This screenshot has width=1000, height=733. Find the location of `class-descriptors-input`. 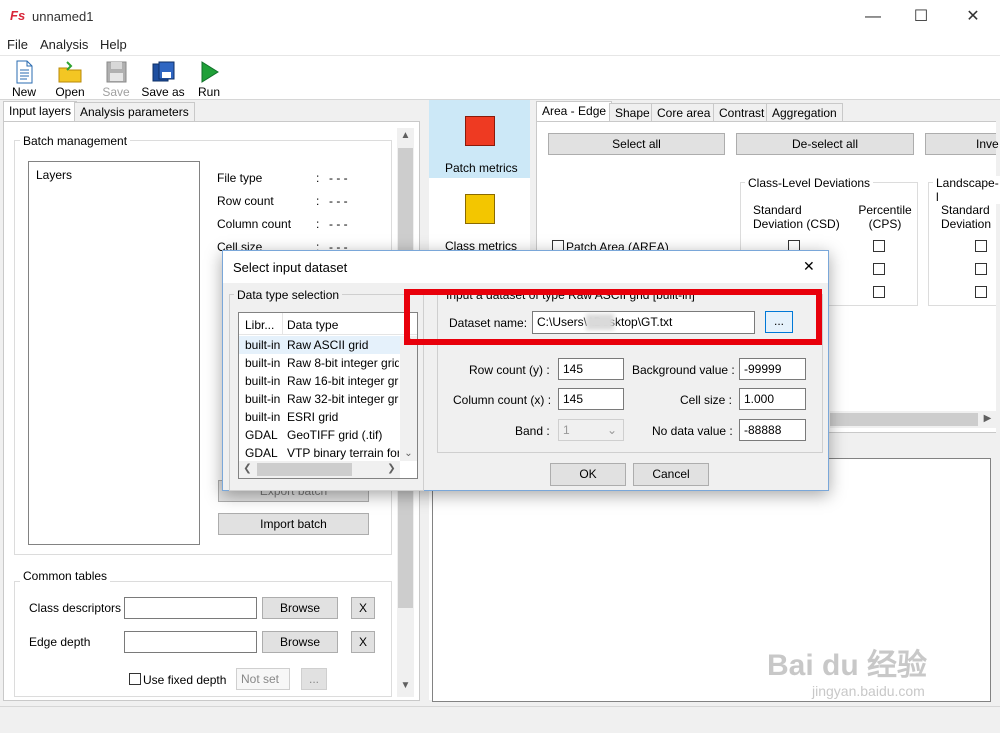

class-descriptors-input is located at coordinates (190, 608).